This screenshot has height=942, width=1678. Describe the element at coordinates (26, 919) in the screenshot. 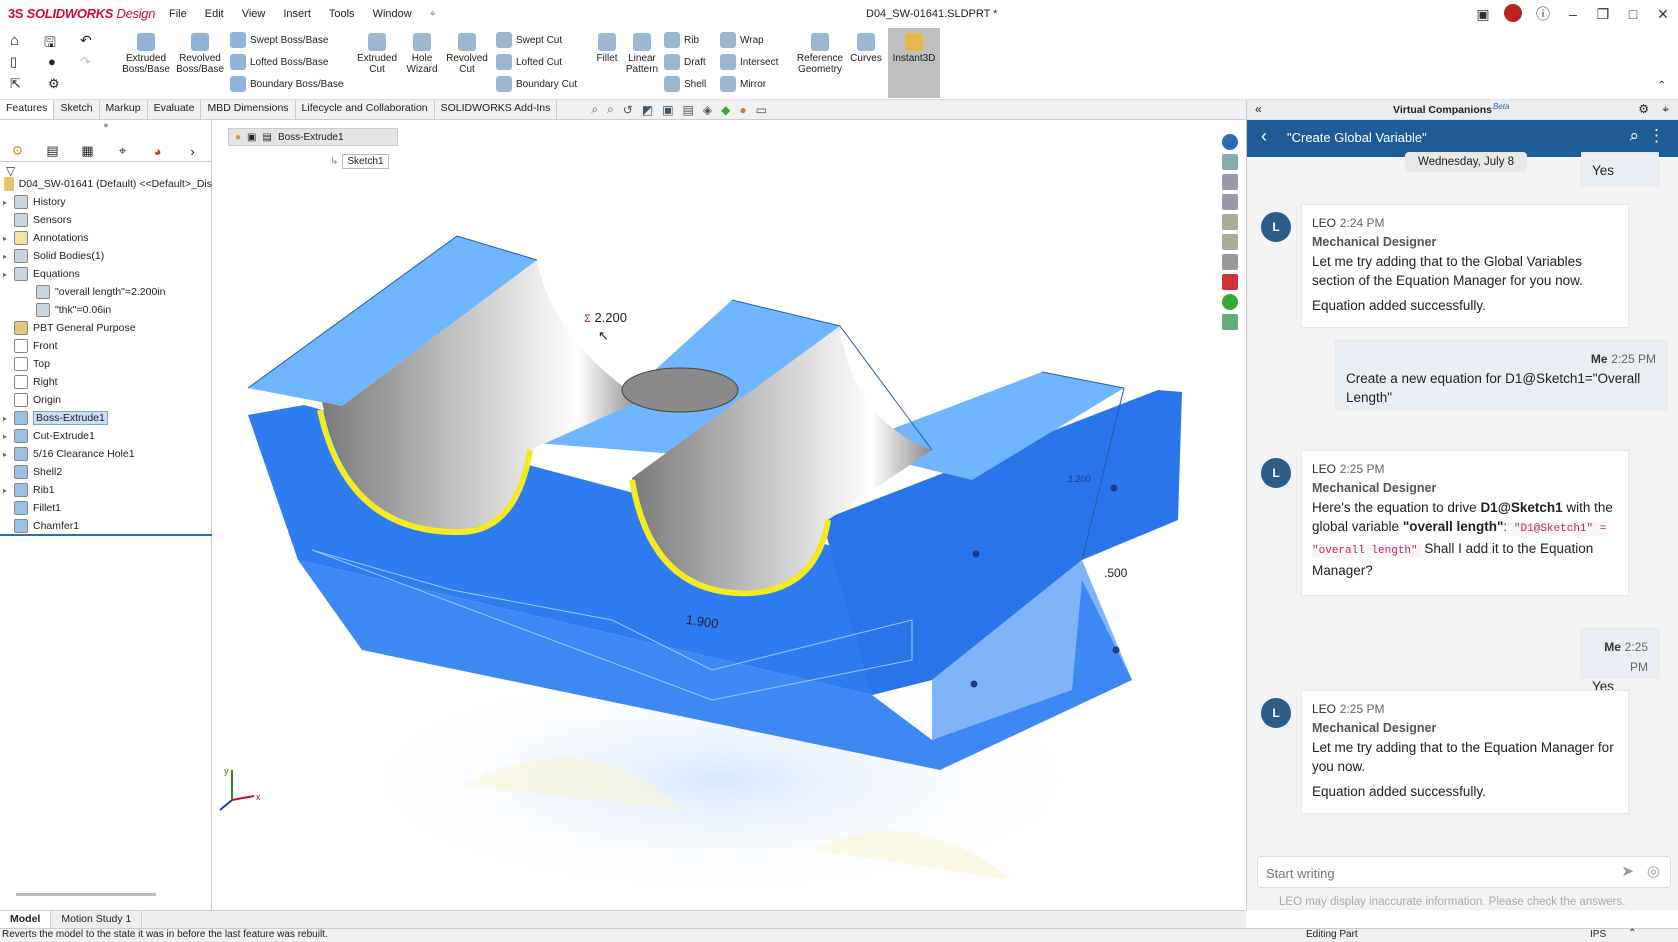

I see `tab-model: Model` at that location.